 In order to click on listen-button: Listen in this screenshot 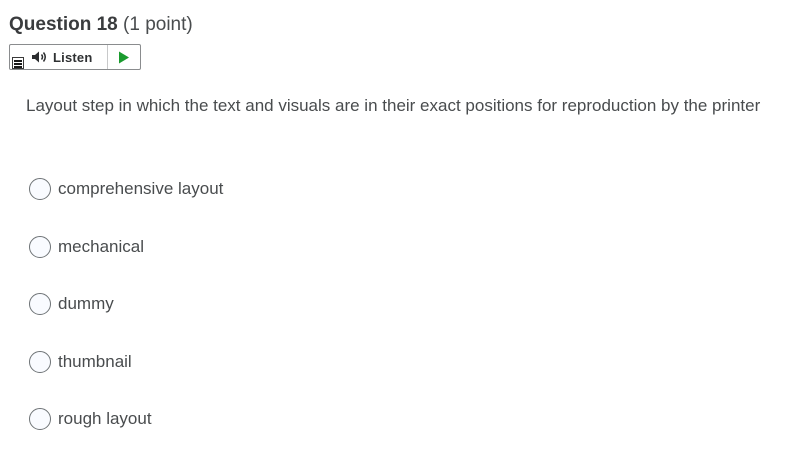, I will do `click(68, 57)`.